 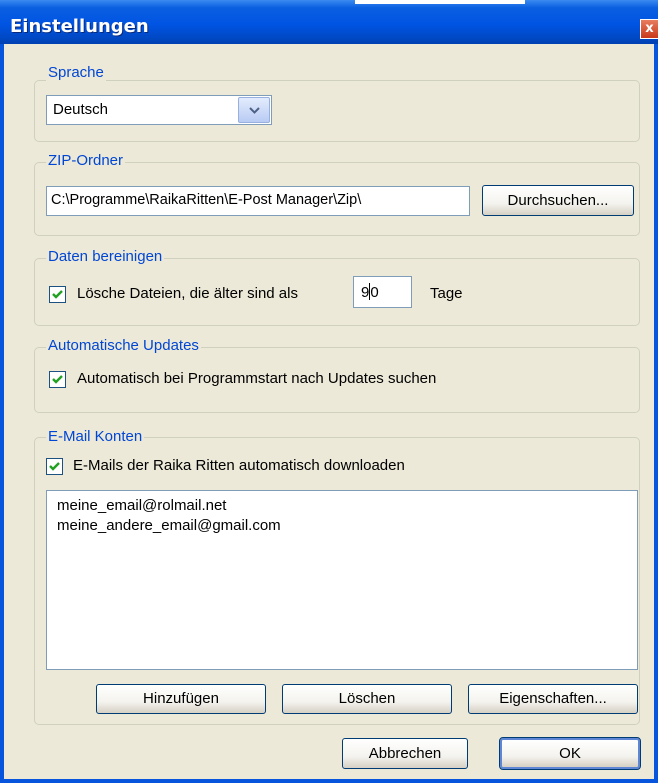 I want to click on cleanup-legend: Daten bereinigen, so click(x=105, y=256).